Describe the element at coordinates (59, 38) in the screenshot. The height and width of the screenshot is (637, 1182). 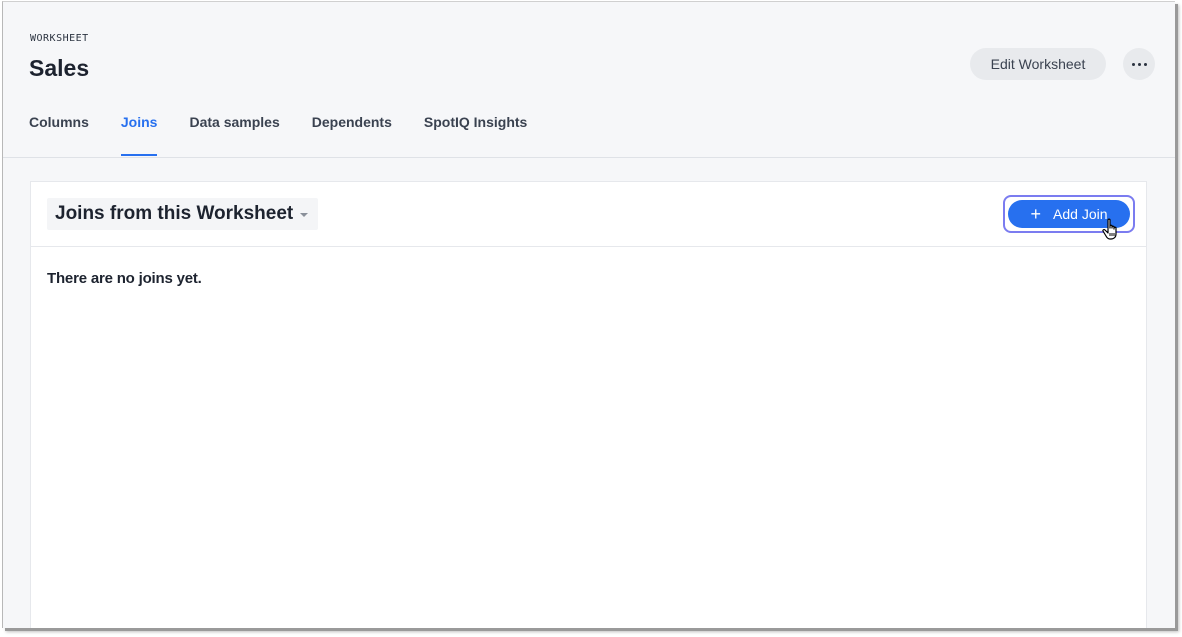
I see `object-type-label: WORKSHEET` at that location.